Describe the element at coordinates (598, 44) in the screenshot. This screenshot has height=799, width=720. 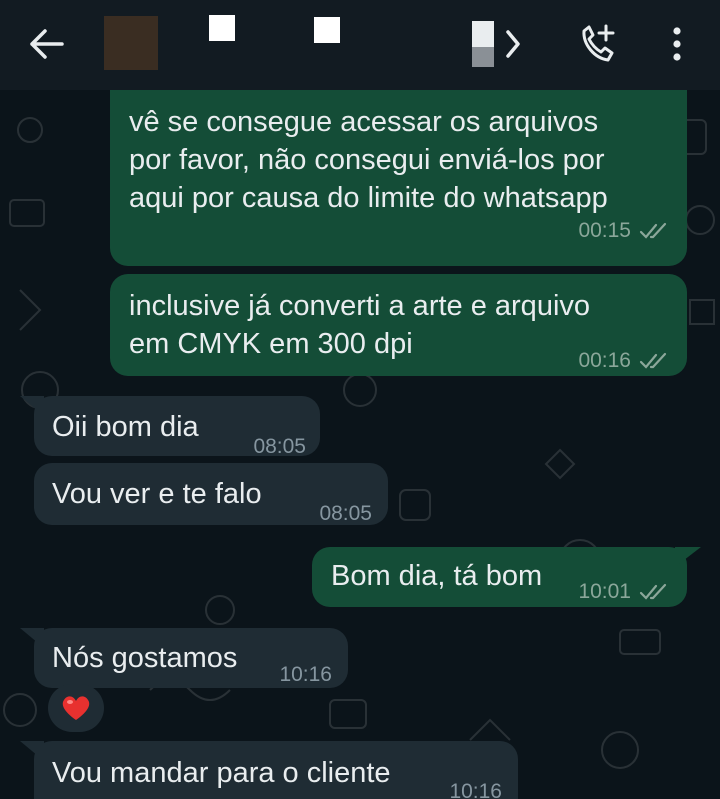
I see `add-call-icon` at that location.